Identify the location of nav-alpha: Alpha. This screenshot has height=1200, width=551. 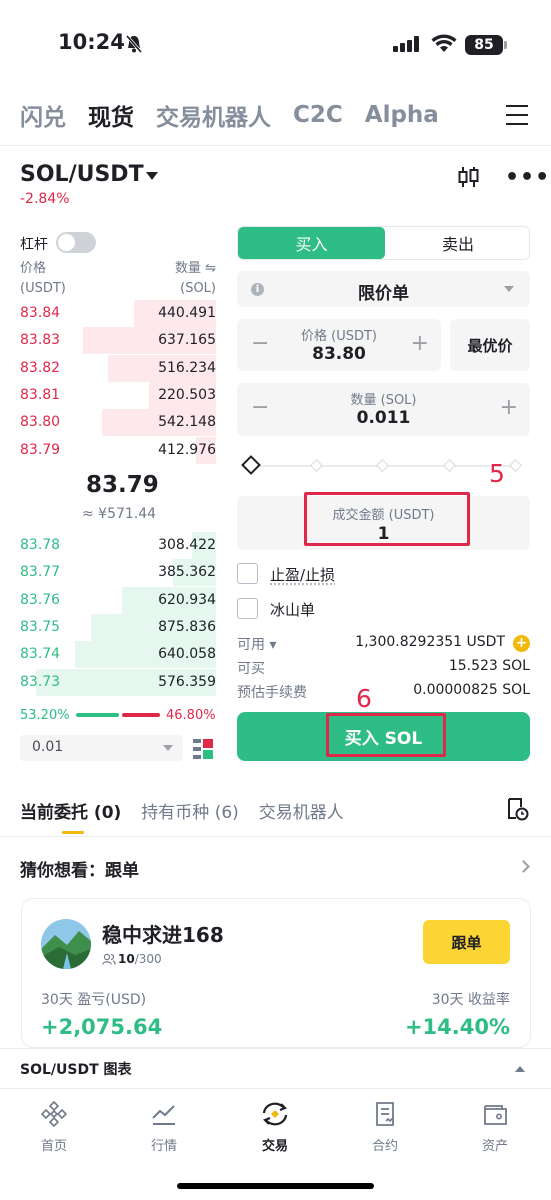
(402, 115).